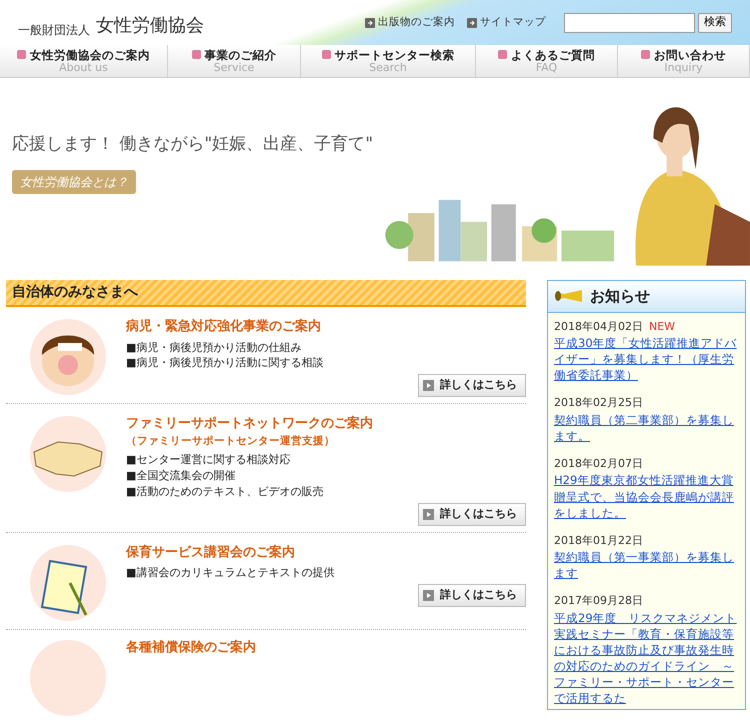 The image size is (750, 720). What do you see at coordinates (150, 26) in the screenshot?
I see `organization-name: 女性労働協会` at bounding box center [150, 26].